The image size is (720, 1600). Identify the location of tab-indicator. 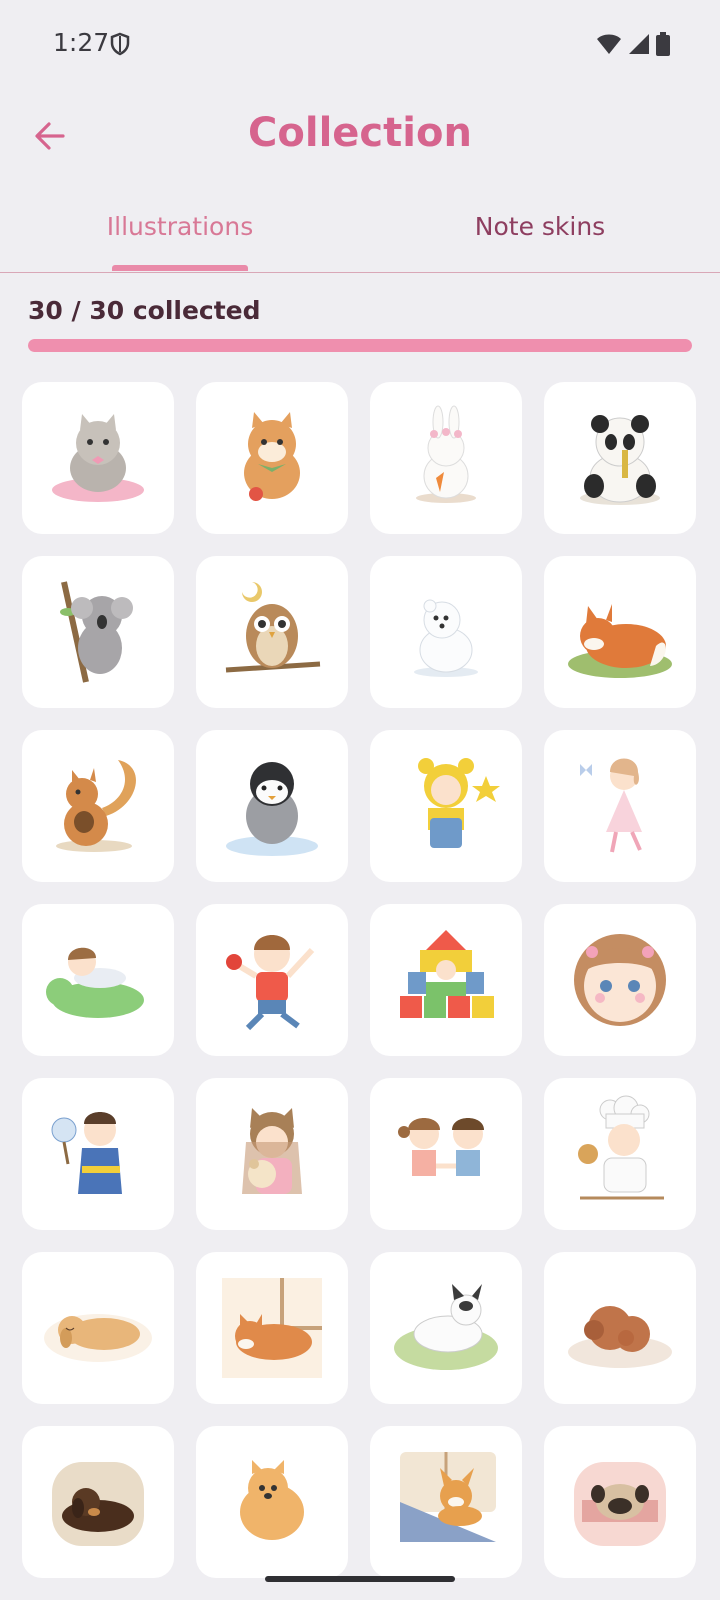
(180, 268).